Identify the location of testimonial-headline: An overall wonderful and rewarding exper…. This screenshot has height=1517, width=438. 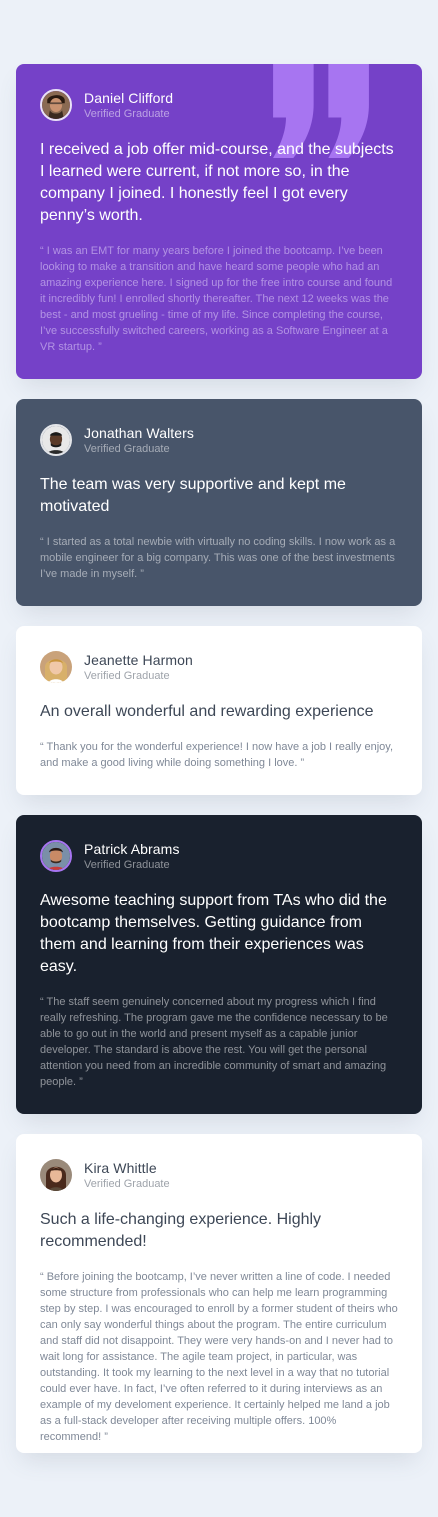
(207, 711).